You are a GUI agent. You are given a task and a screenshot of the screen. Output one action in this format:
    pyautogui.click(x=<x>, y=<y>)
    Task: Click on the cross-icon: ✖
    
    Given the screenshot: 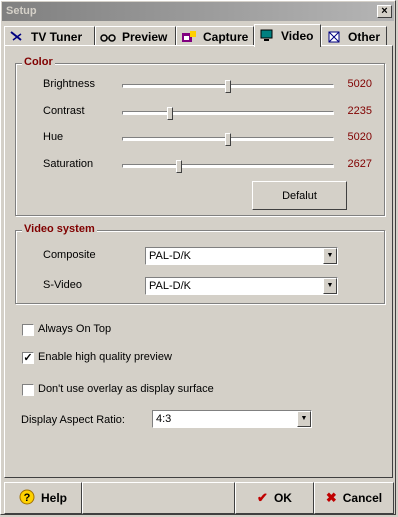 What is the action you would take?
    pyautogui.click(x=331, y=497)
    